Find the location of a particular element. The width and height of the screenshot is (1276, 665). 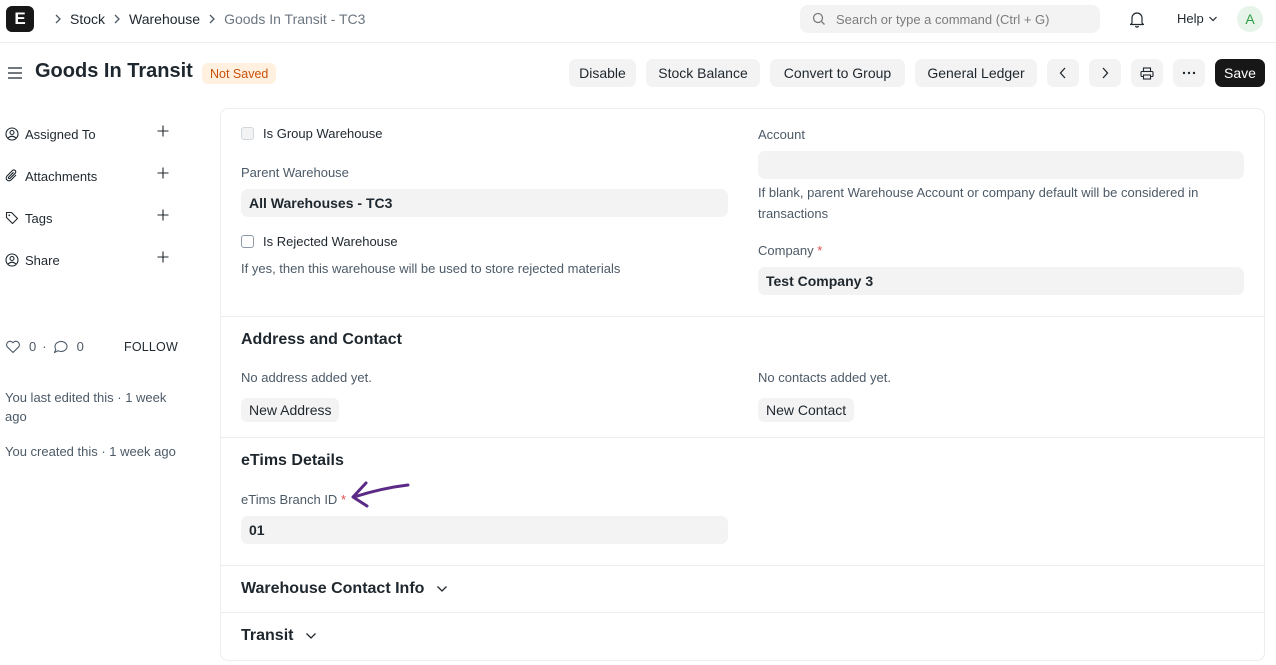

stock-balance-button: Stock Balance is located at coordinates (703, 73).